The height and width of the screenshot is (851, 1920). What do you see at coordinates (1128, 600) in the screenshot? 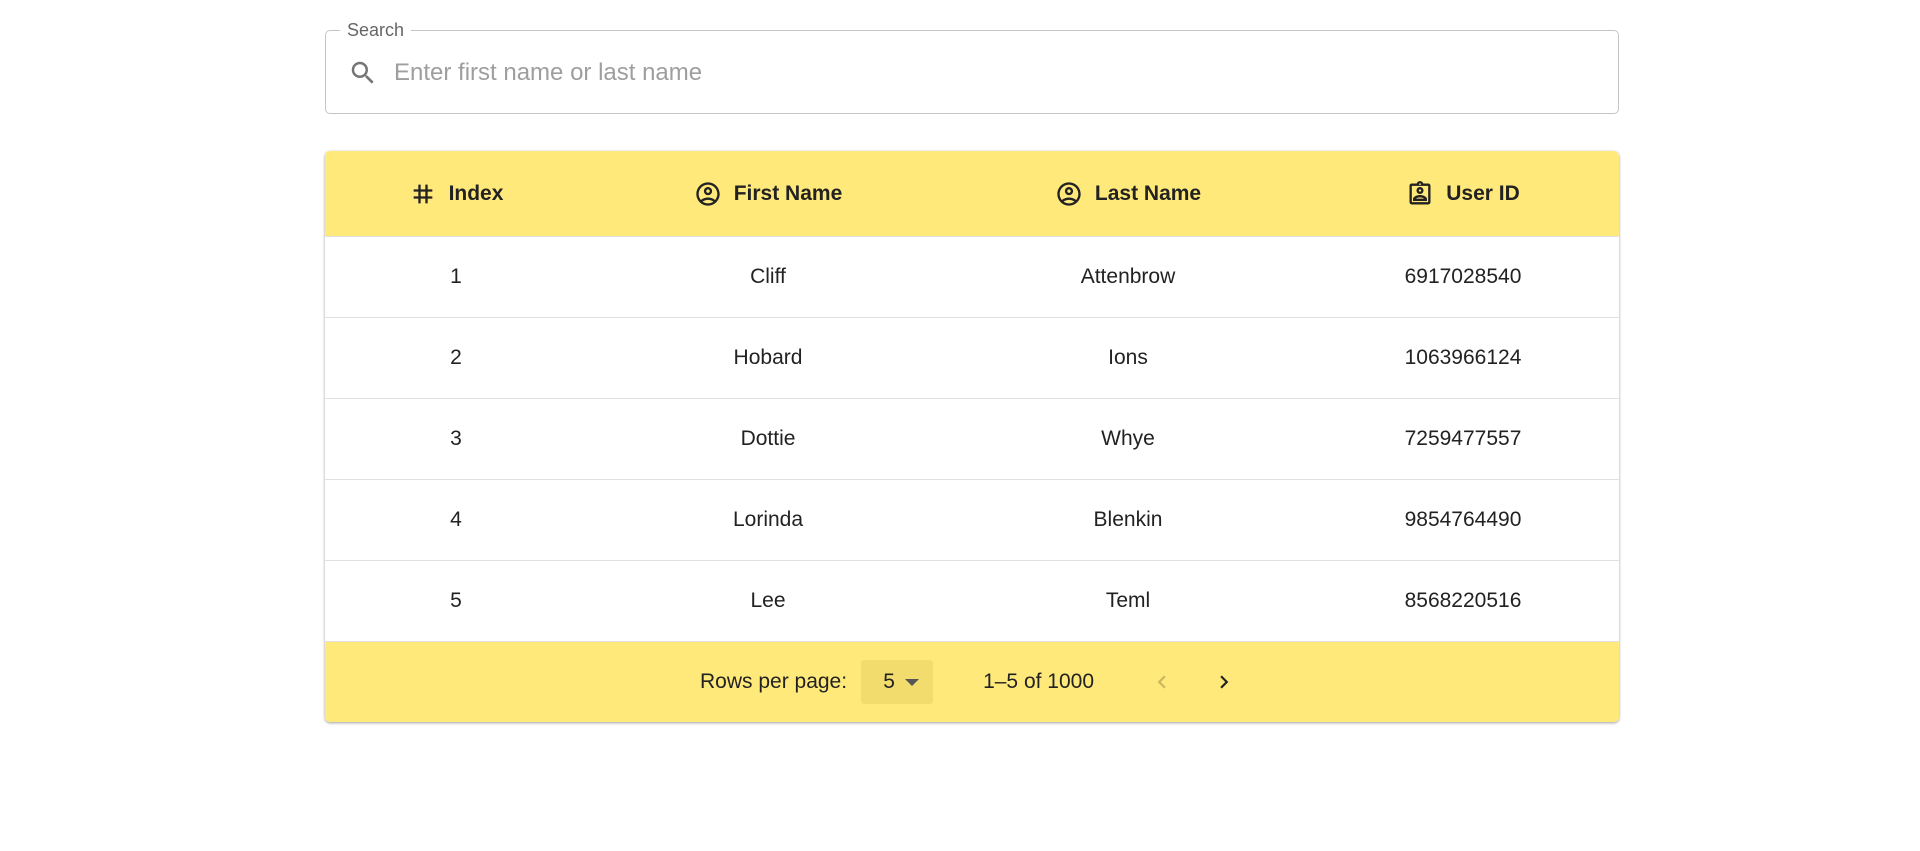
I see `cell-last-name: Teml` at bounding box center [1128, 600].